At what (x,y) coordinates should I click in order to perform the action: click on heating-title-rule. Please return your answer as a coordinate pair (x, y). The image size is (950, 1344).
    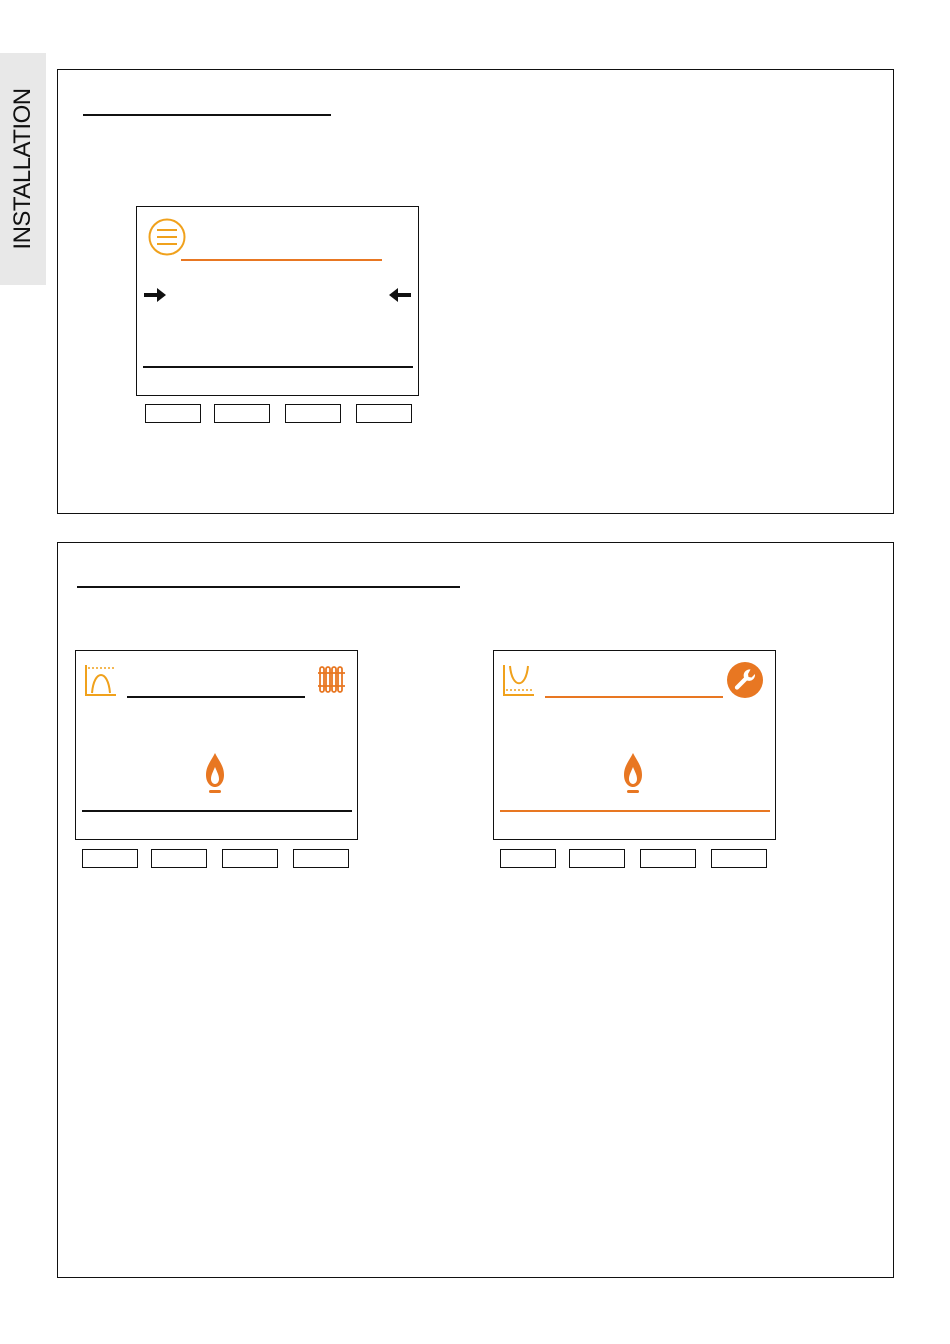
    Looking at the image, I should click on (216, 697).